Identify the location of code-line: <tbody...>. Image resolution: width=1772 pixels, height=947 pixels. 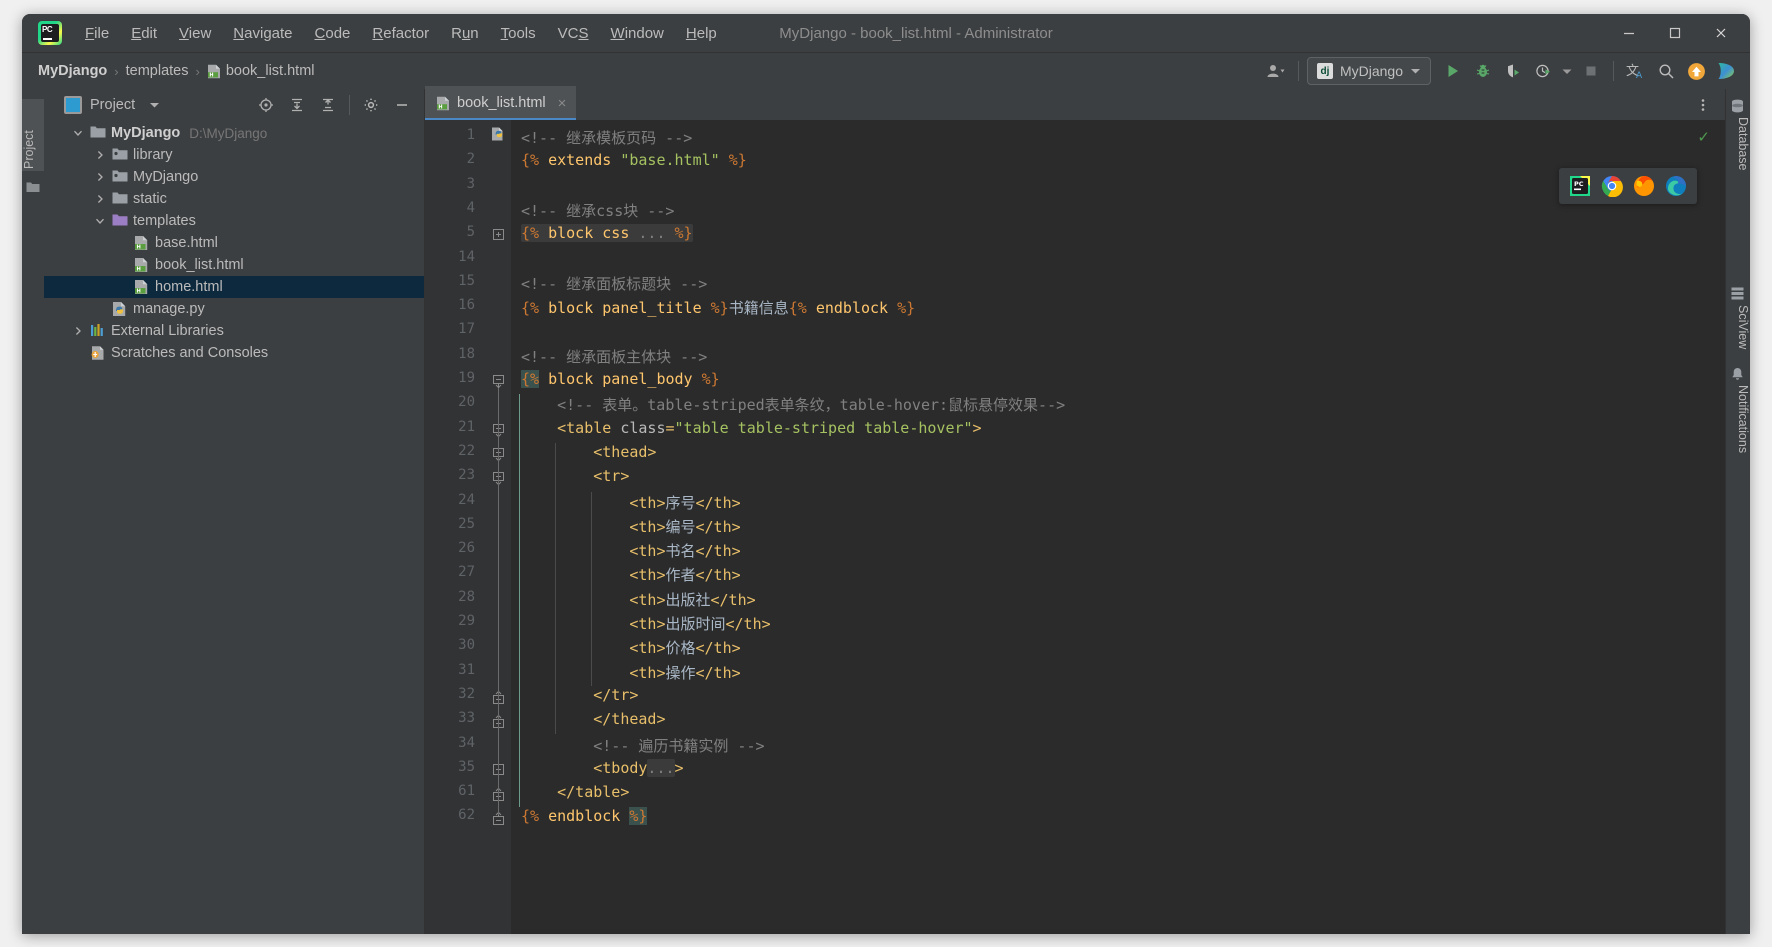
(638, 767).